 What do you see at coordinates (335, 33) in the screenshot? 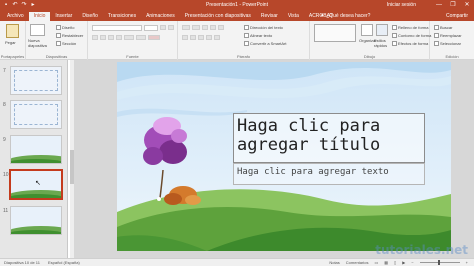
I see `shapes-gallery` at bounding box center [335, 33].